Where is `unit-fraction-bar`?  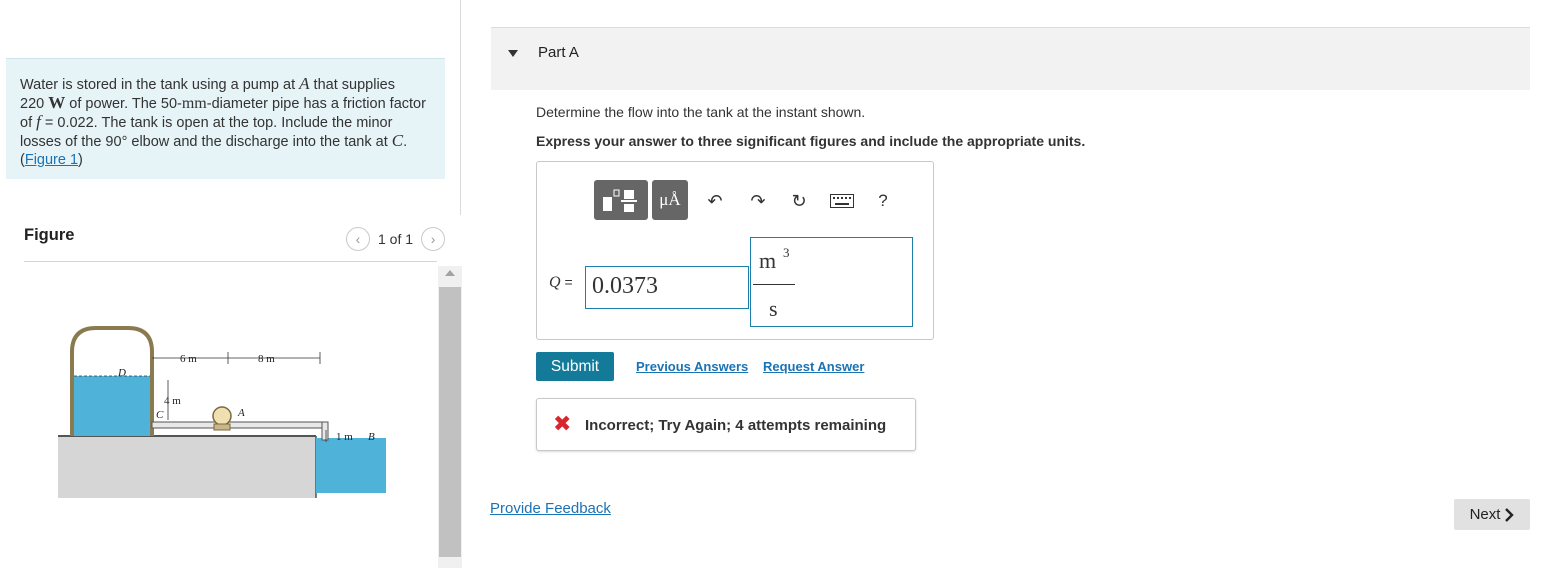 unit-fraction-bar is located at coordinates (774, 284).